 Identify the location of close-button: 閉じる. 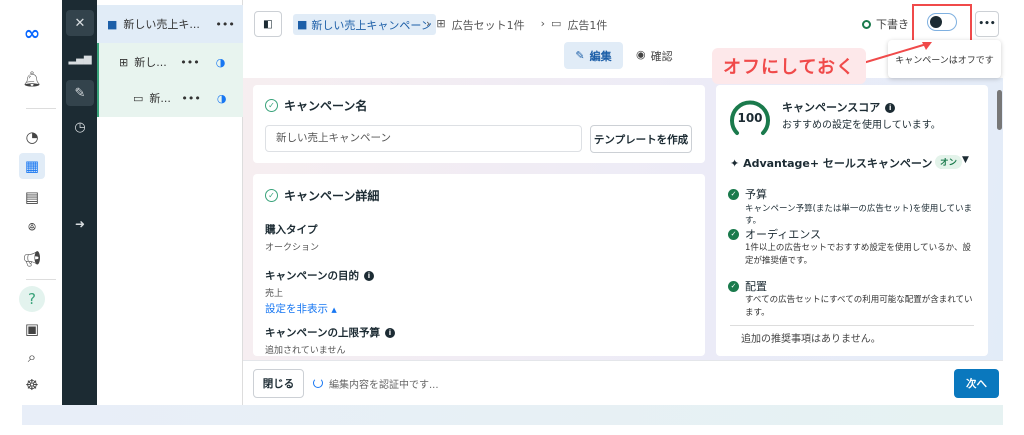
(278, 383).